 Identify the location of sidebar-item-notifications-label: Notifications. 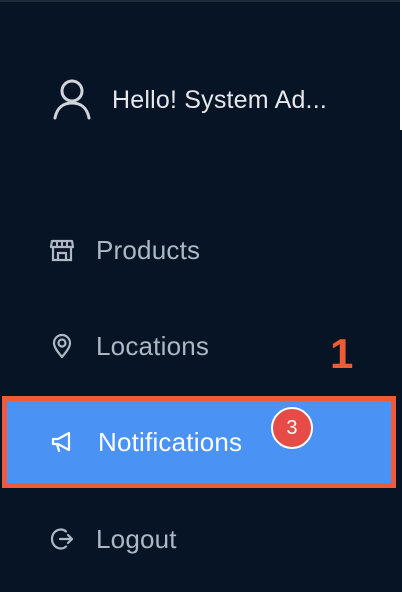
(170, 441).